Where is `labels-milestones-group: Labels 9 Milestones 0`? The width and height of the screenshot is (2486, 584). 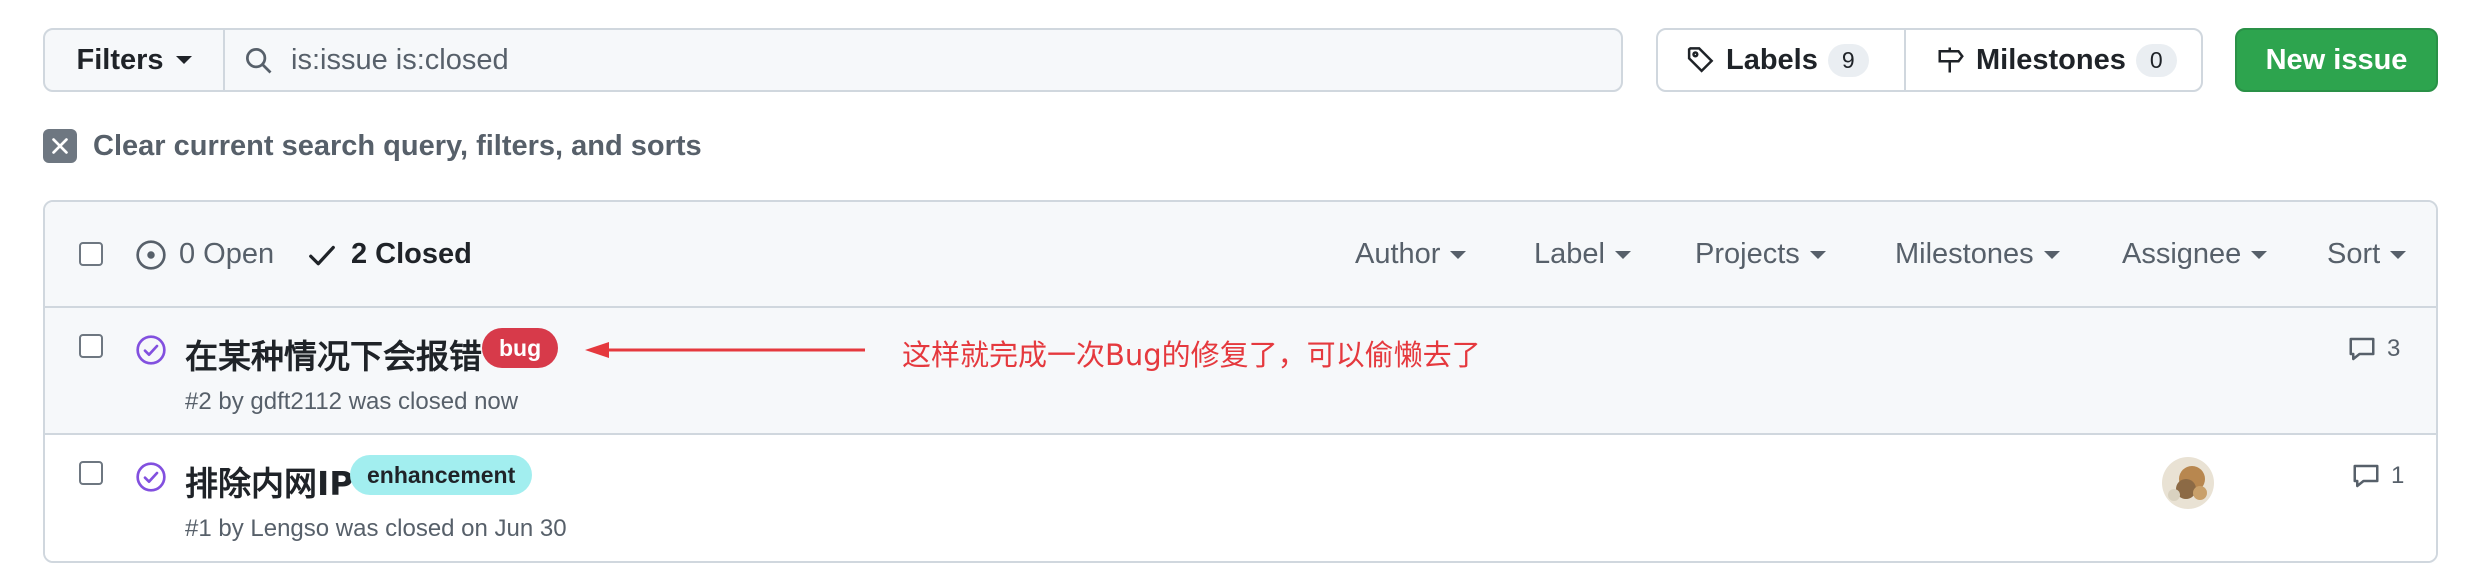
labels-milestones-group: Labels 9 Milestones 0 is located at coordinates (1929, 60).